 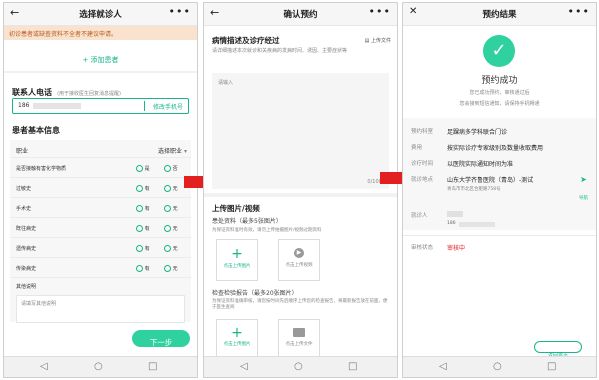 I want to click on info-row-department: 预约科室 足踝病多学科联合门诊, so click(x=500, y=132).